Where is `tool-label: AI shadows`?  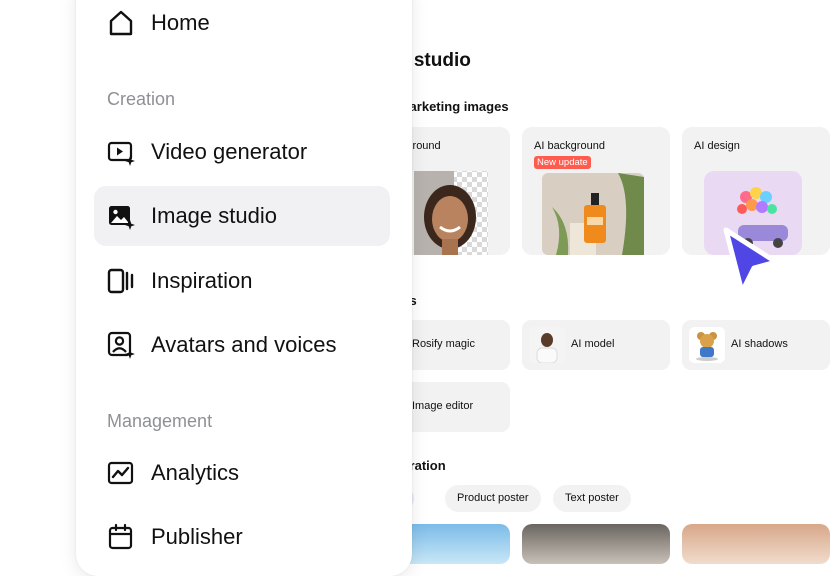
tool-label: AI shadows is located at coordinates (759, 344).